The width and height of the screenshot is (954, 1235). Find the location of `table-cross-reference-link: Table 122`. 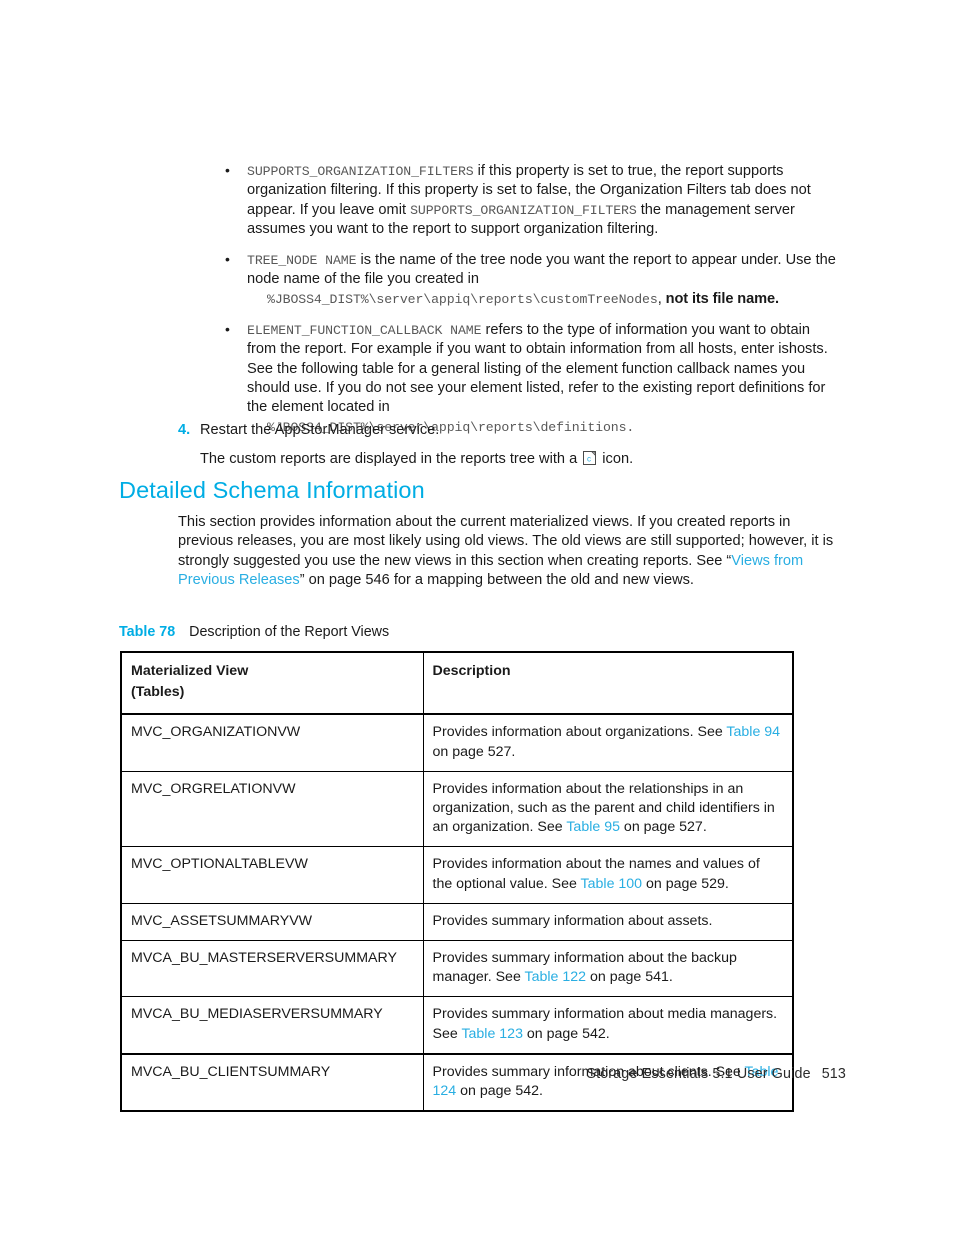

table-cross-reference-link: Table 122 is located at coordinates (556, 977).